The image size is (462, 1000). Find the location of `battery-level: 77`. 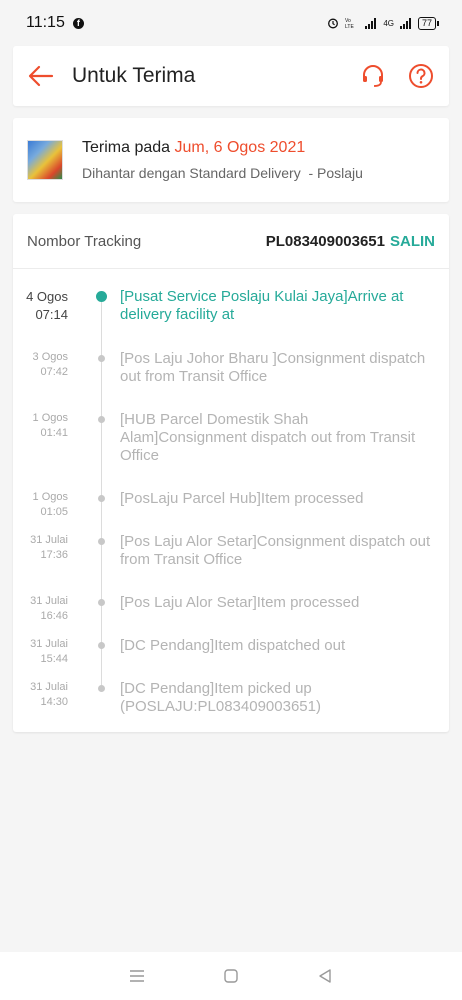

battery-level: 77 is located at coordinates (426, 22).